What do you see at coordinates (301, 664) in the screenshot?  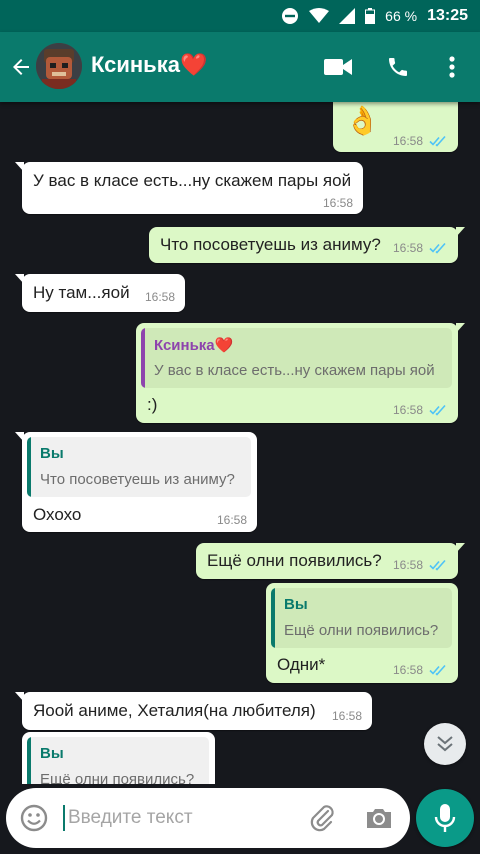 I see `message-text: Одни*` at bounding box center [301, 664].